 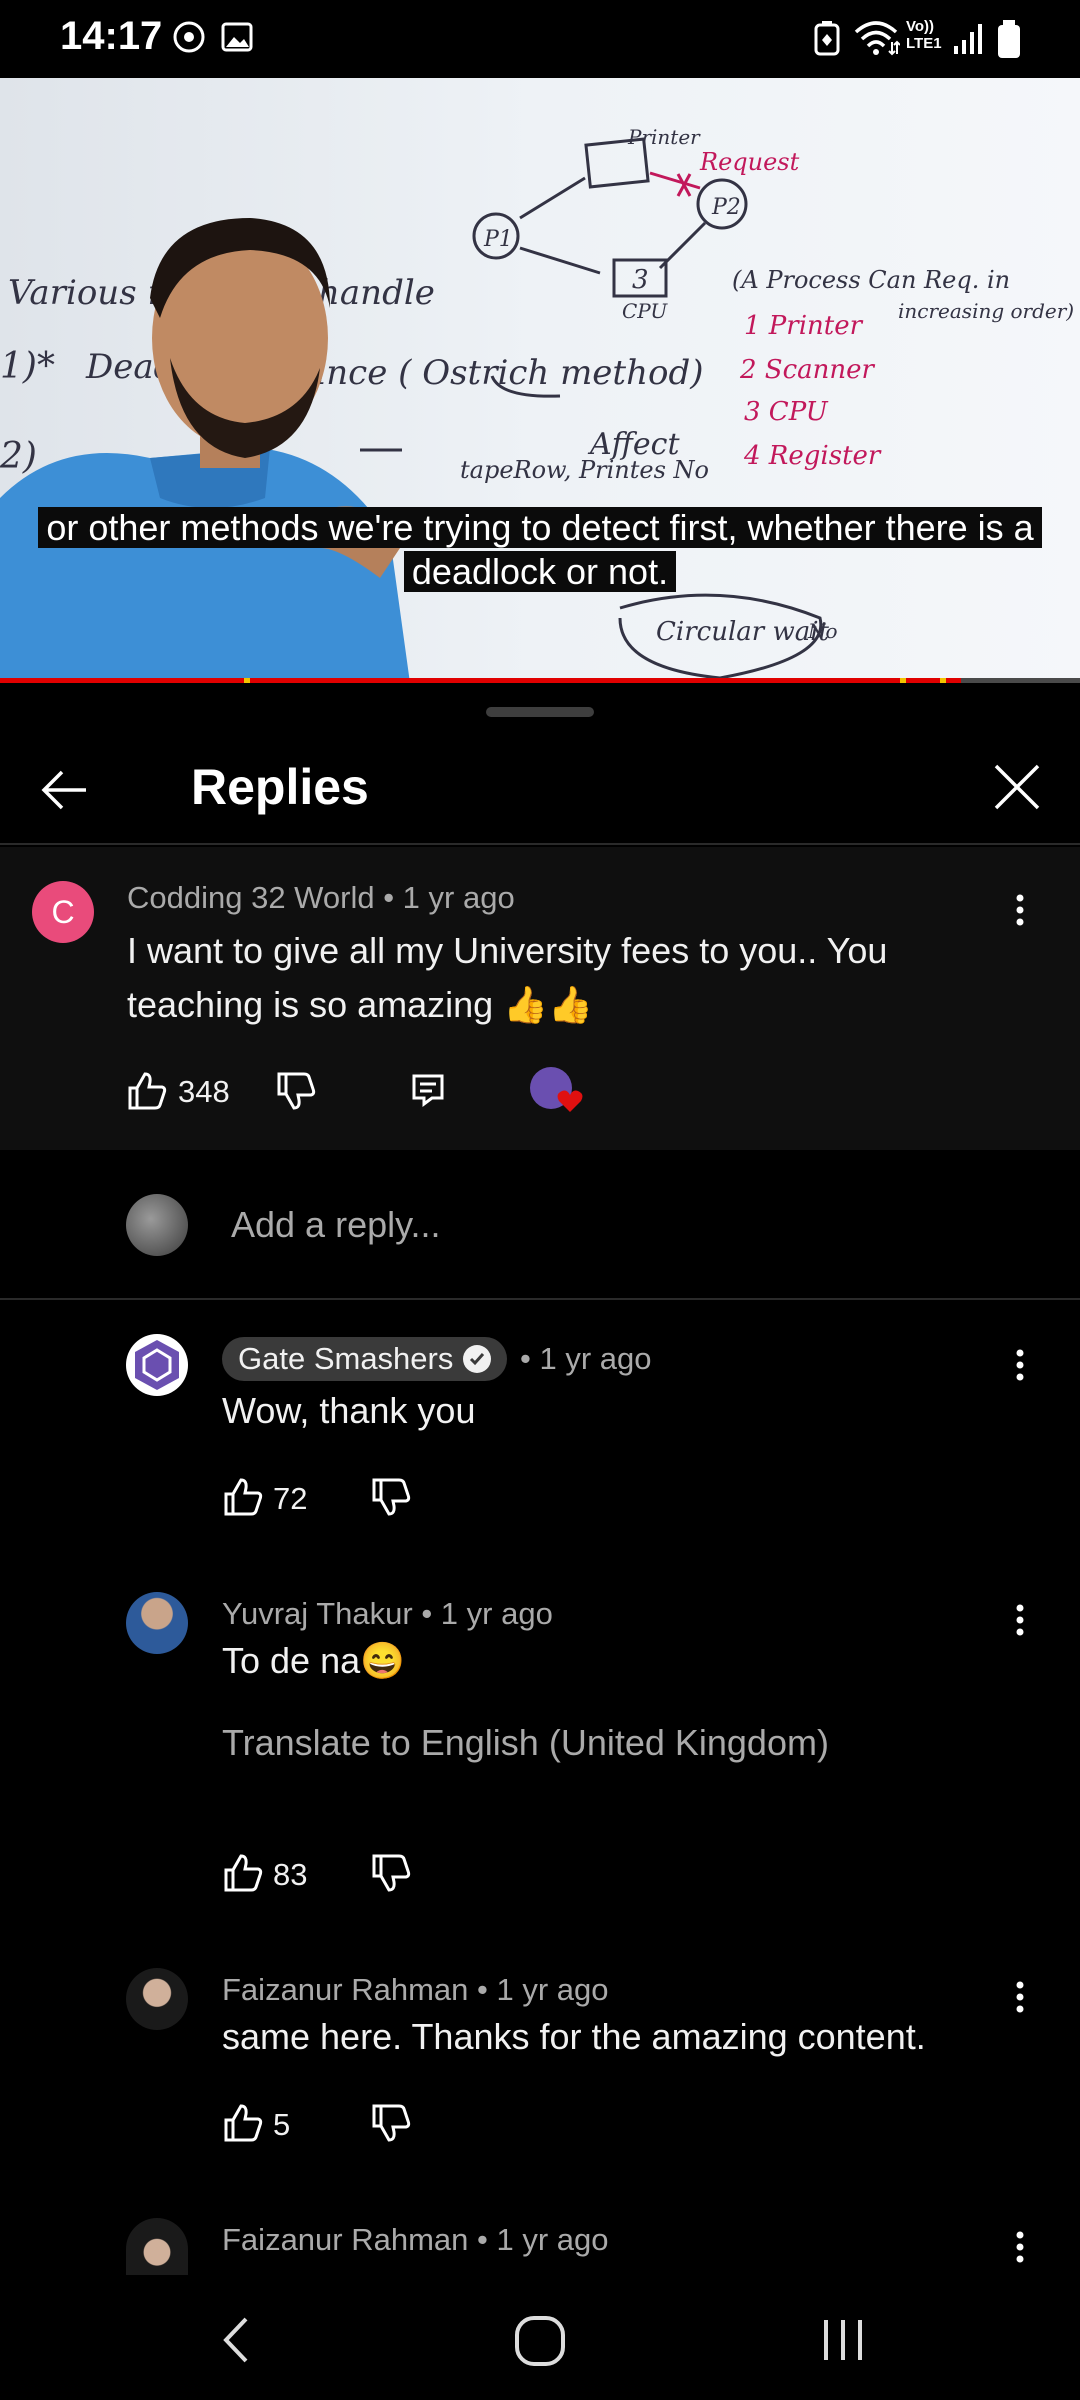 I want to click on caption-line: deadlock or not., so click(x=540, y=571).